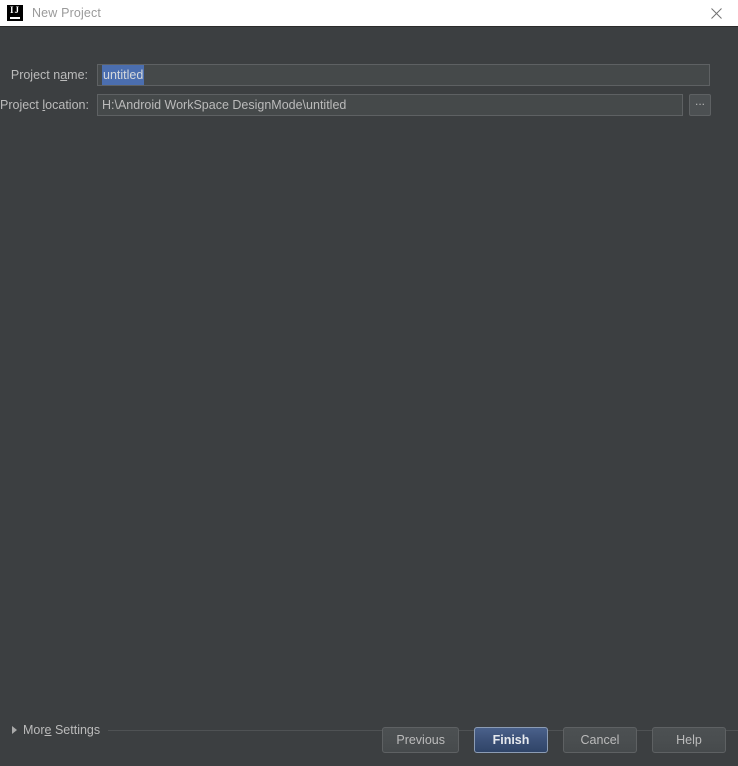 The width and height of the screenshot is (738, 766). I want to click on finish-button: Finish, so click(511, 740).